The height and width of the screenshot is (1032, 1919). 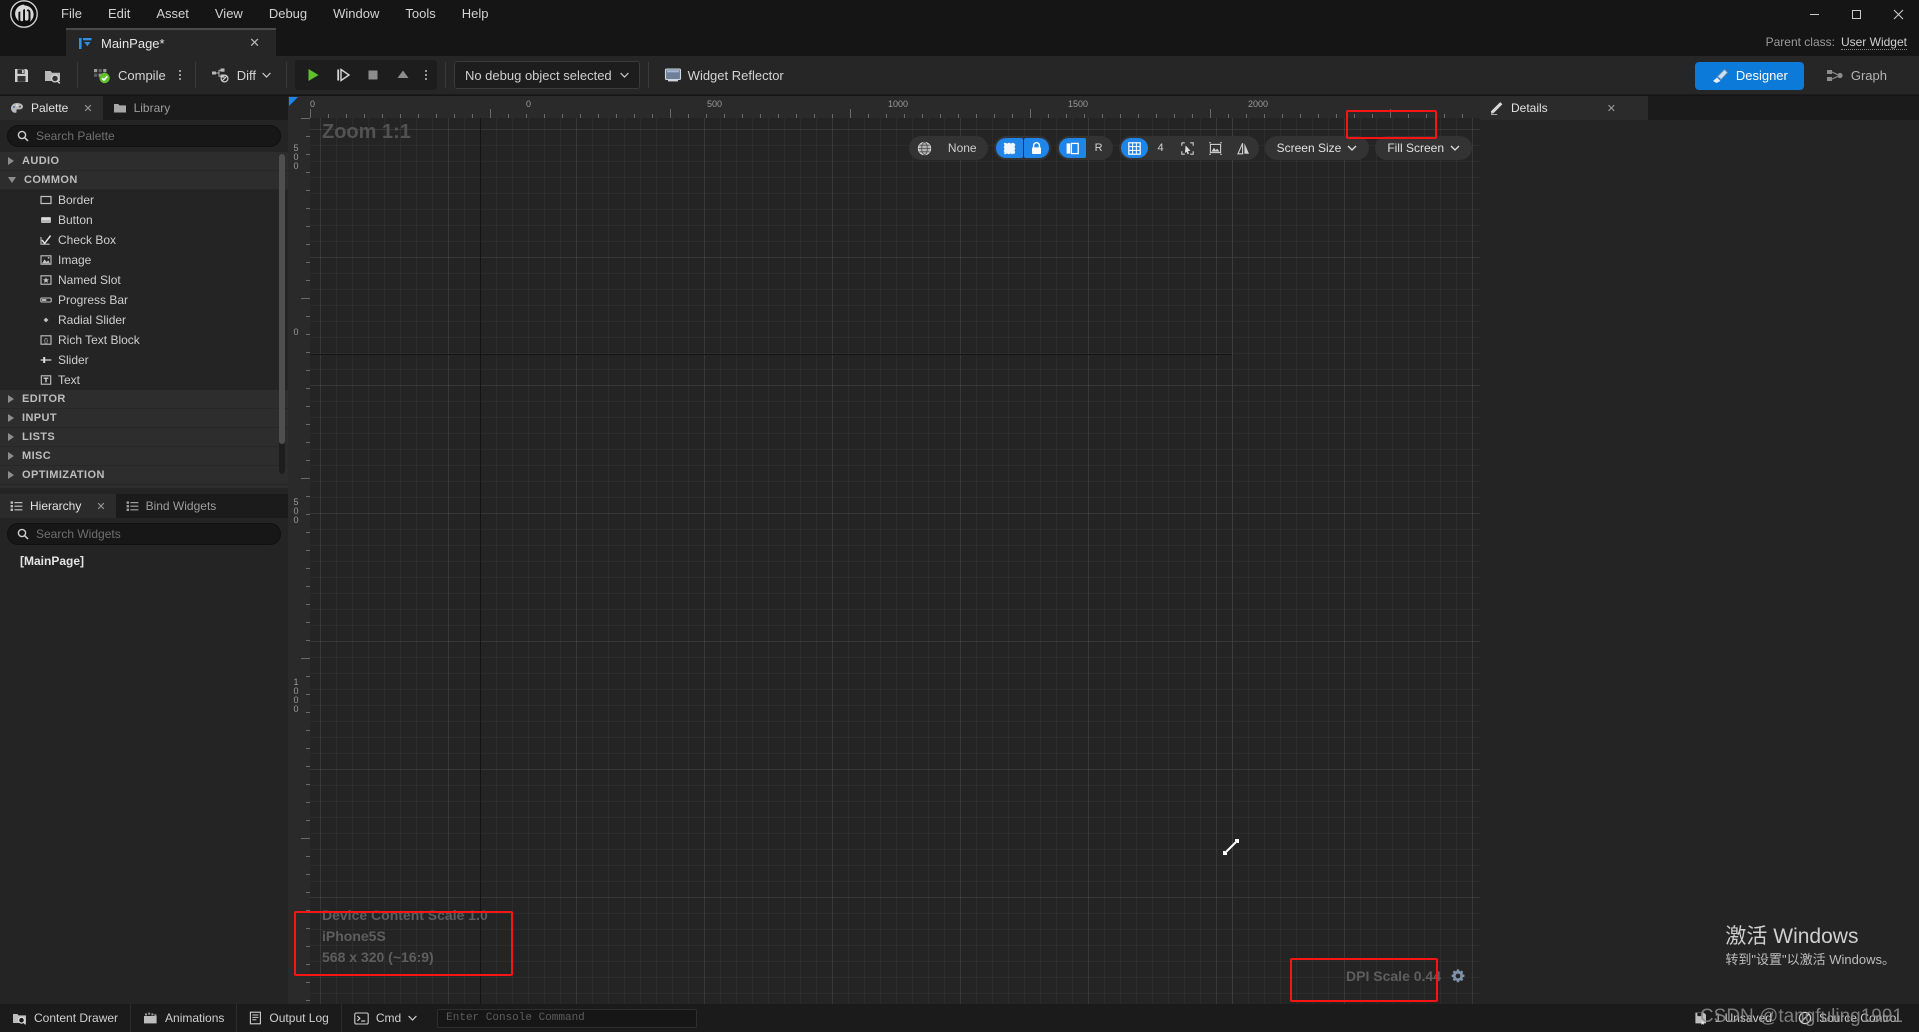 What do you see at coordinates (171, 506) in the screenshot?
I see `tab-bind-widgets: Bind Widgets` at bounding box center [171, 506].